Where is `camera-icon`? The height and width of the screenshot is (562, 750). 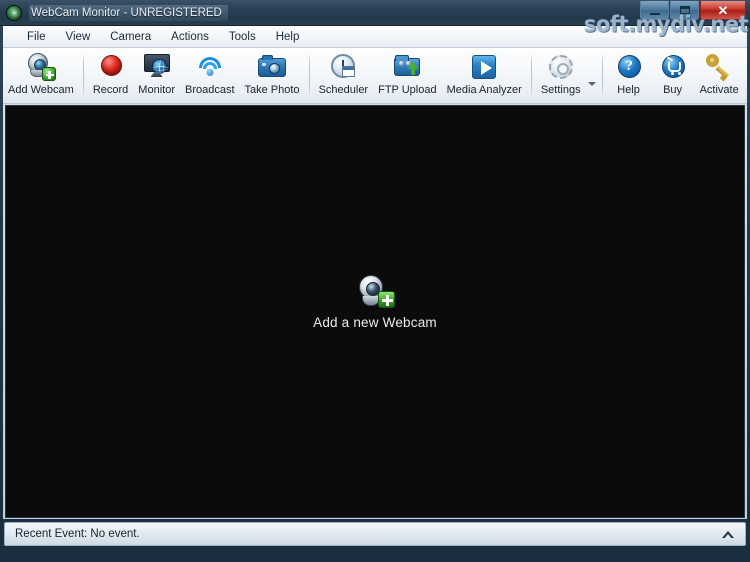 camera-icon is located at coordinates (272, 67).